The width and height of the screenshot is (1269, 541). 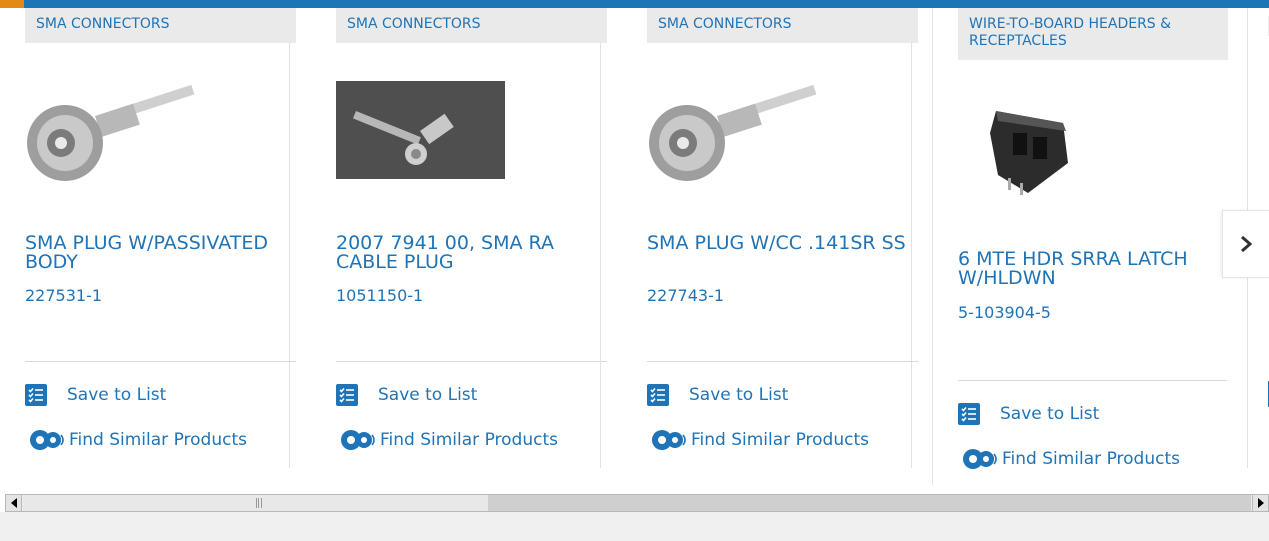 I want to click on part-number: 227531-1, so click(x=63, y=295).